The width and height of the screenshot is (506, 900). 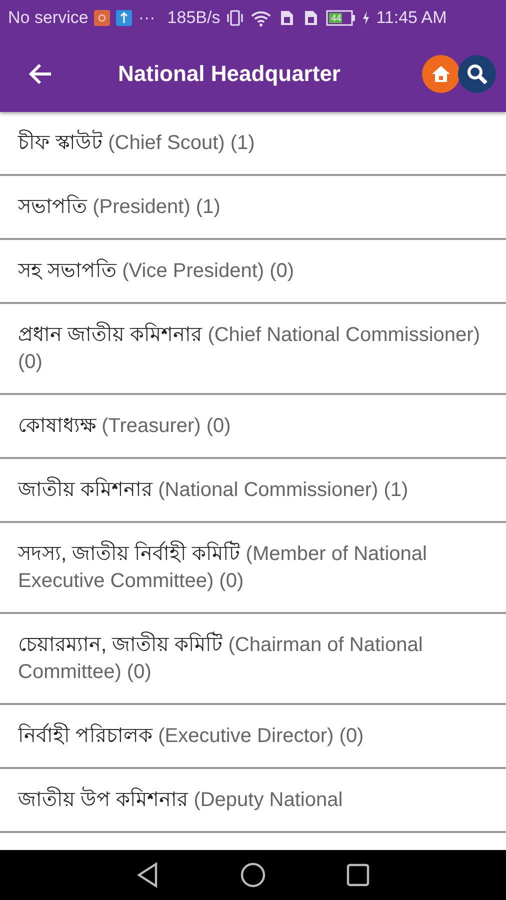 What do you see at coordinates (253, 737) in the screenshot?
I see `list-item: নির্বাহী পরিচালক (Executive Director) (0)` at bounding box center [253, 737].